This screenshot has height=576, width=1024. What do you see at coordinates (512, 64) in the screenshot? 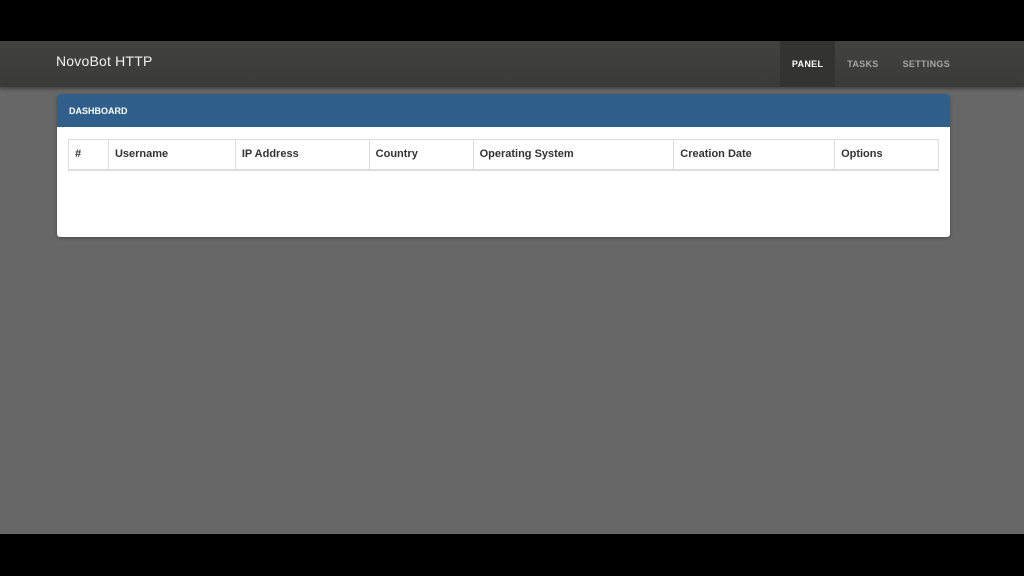
I see `top-navbar: NovoBot HTTP PANEL TASKS SETTINGS` at bounding box center [512, 64].